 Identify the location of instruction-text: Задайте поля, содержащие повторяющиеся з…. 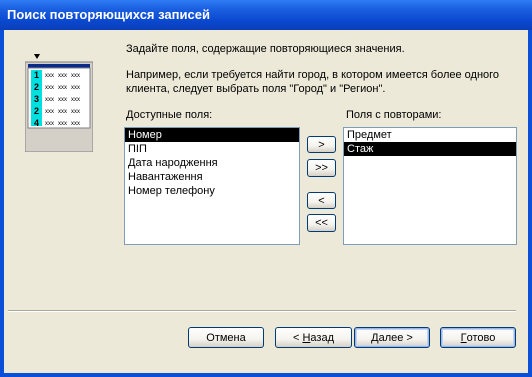
(265, 49).